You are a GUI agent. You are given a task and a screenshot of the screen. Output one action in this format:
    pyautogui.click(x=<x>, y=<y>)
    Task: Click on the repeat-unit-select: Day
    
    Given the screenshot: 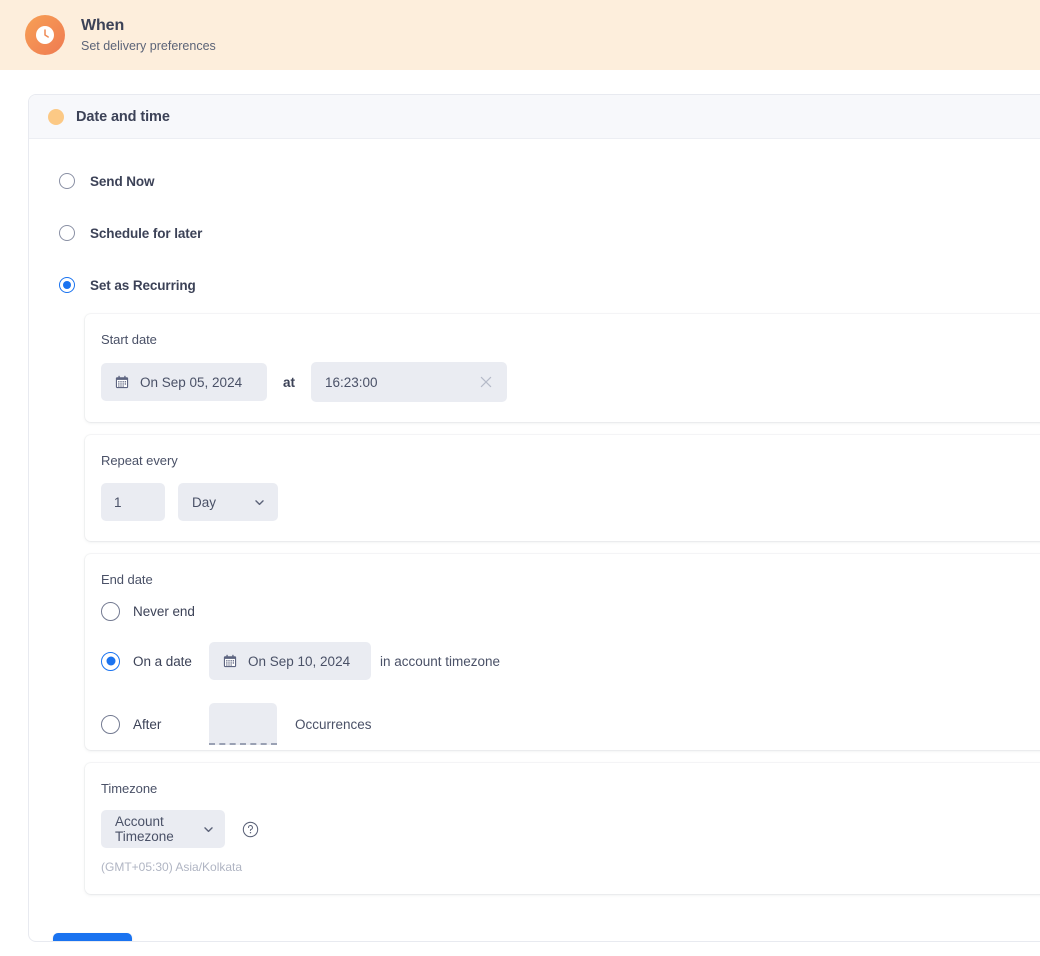 What is the action you would take?
    pyautogui.click(x=228, y=502)
    